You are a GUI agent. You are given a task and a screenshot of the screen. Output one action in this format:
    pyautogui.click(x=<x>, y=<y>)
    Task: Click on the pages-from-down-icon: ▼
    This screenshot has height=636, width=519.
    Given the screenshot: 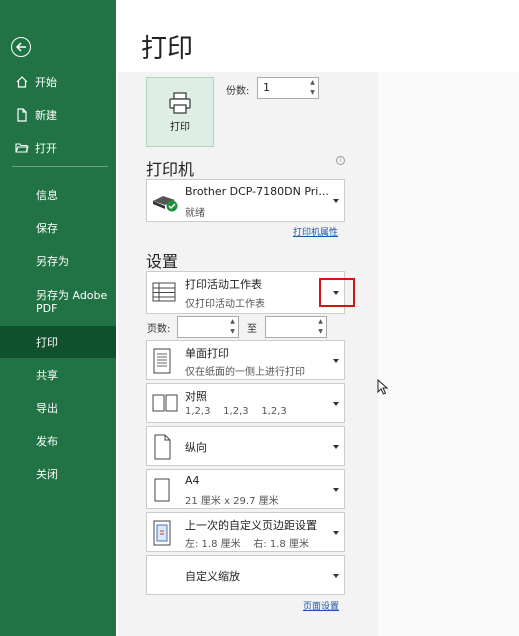 What is the action you would take?
    pyautogui.click(x=232, y=332)
    